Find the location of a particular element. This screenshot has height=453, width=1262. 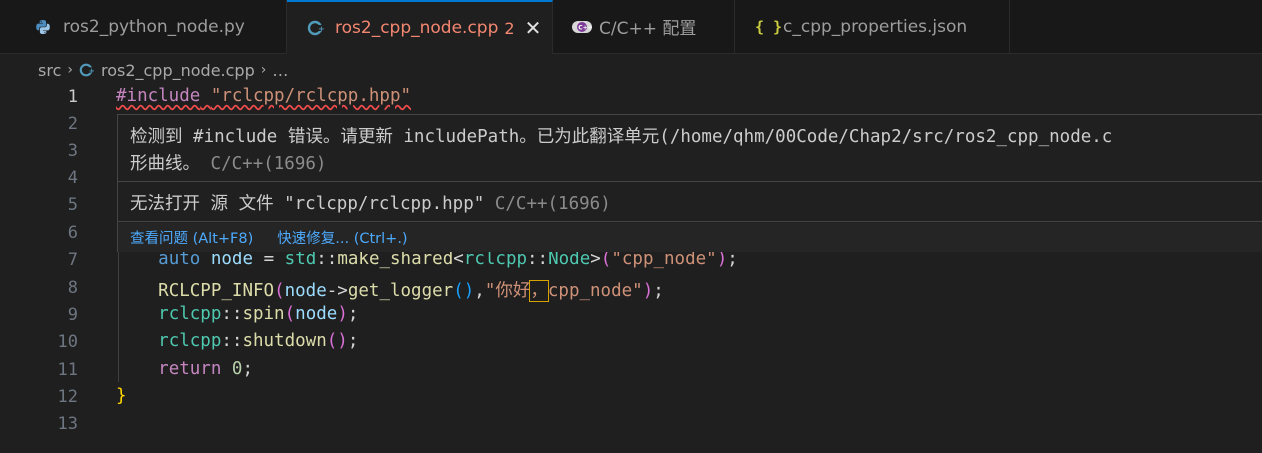

line-number: 5 is located at coordinates (72, 205).